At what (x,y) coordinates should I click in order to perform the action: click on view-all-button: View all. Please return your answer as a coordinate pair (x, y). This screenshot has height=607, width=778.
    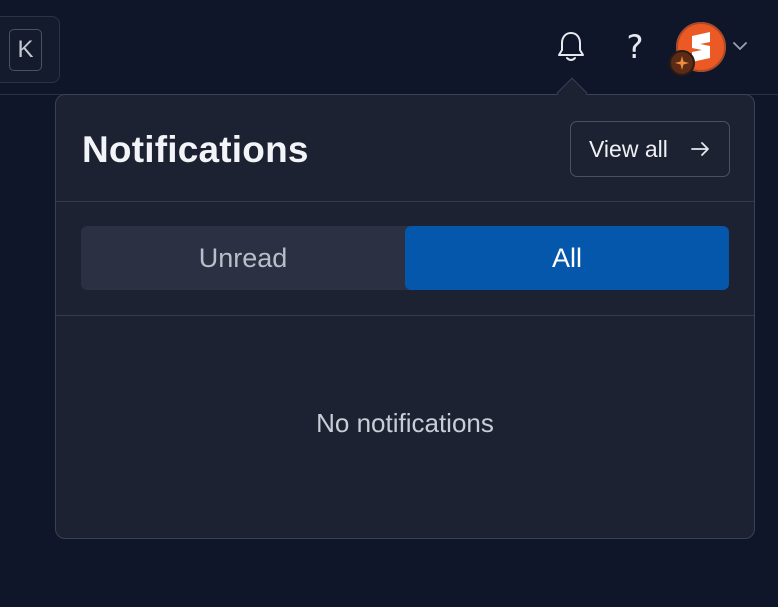
    Looking at the image, I should click on (650, 149).